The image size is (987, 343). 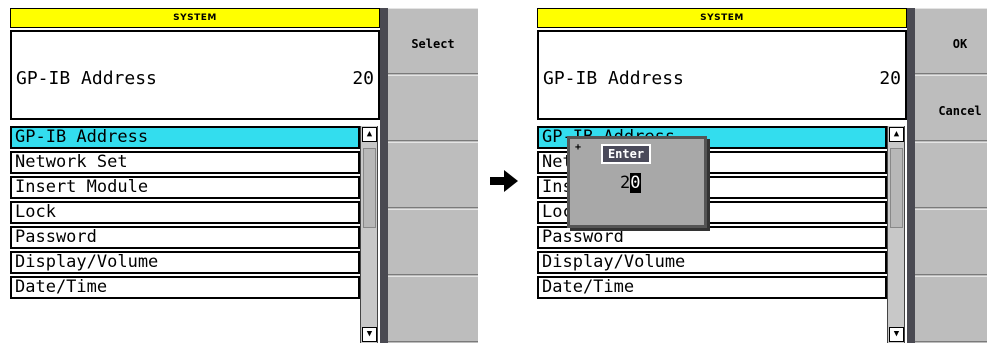 I want to click on softkey-label: Select, so click(x=433, y=44).